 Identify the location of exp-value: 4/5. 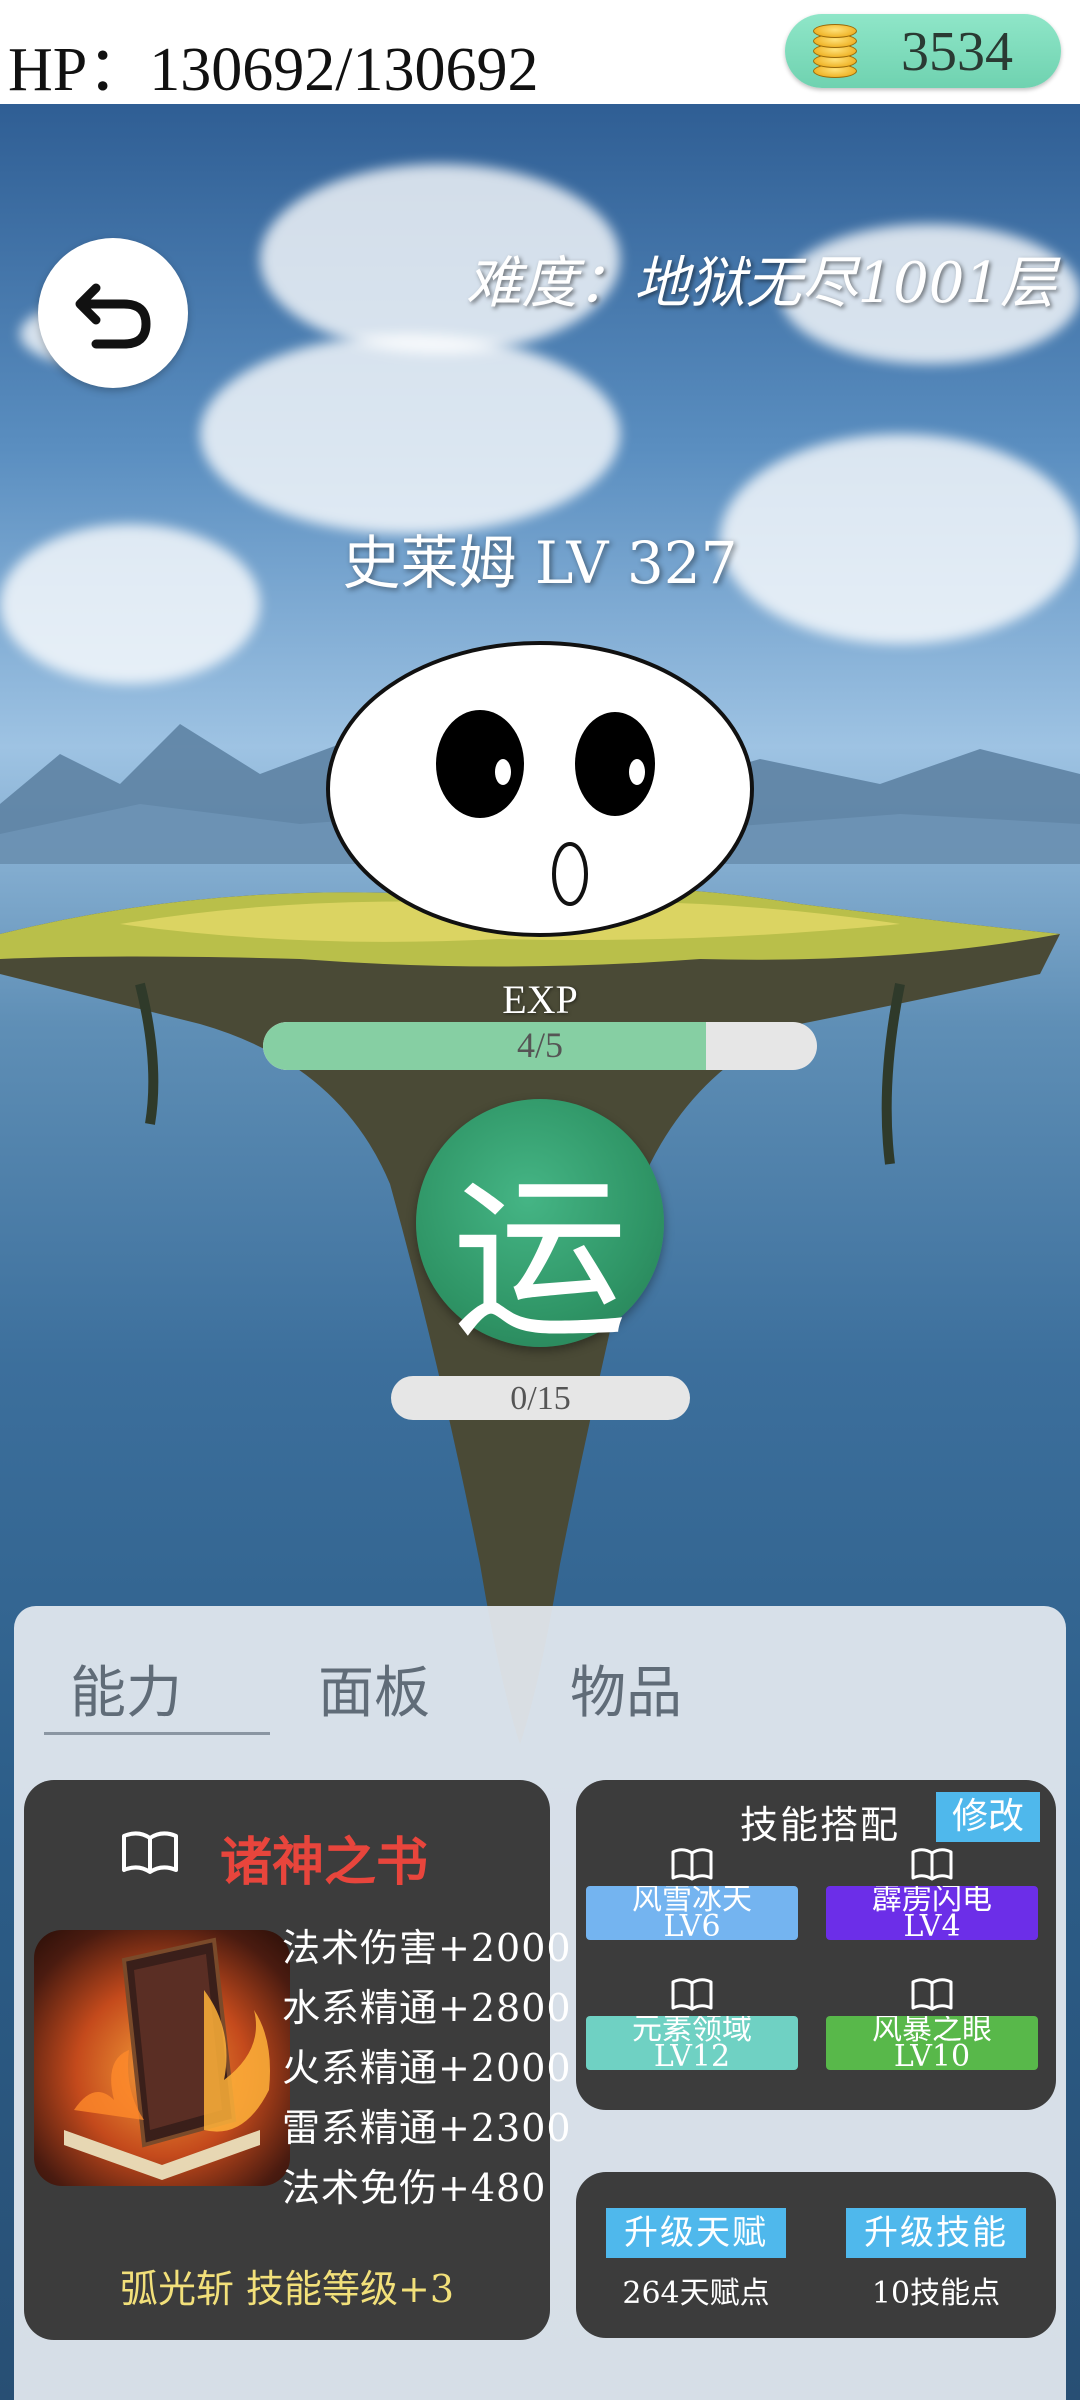
(539, 1045).